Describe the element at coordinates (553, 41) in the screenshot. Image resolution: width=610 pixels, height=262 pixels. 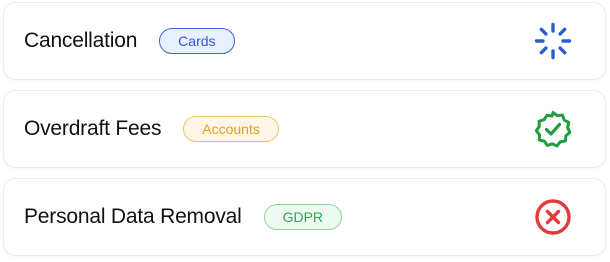
I see `spinner-icon` at that location.